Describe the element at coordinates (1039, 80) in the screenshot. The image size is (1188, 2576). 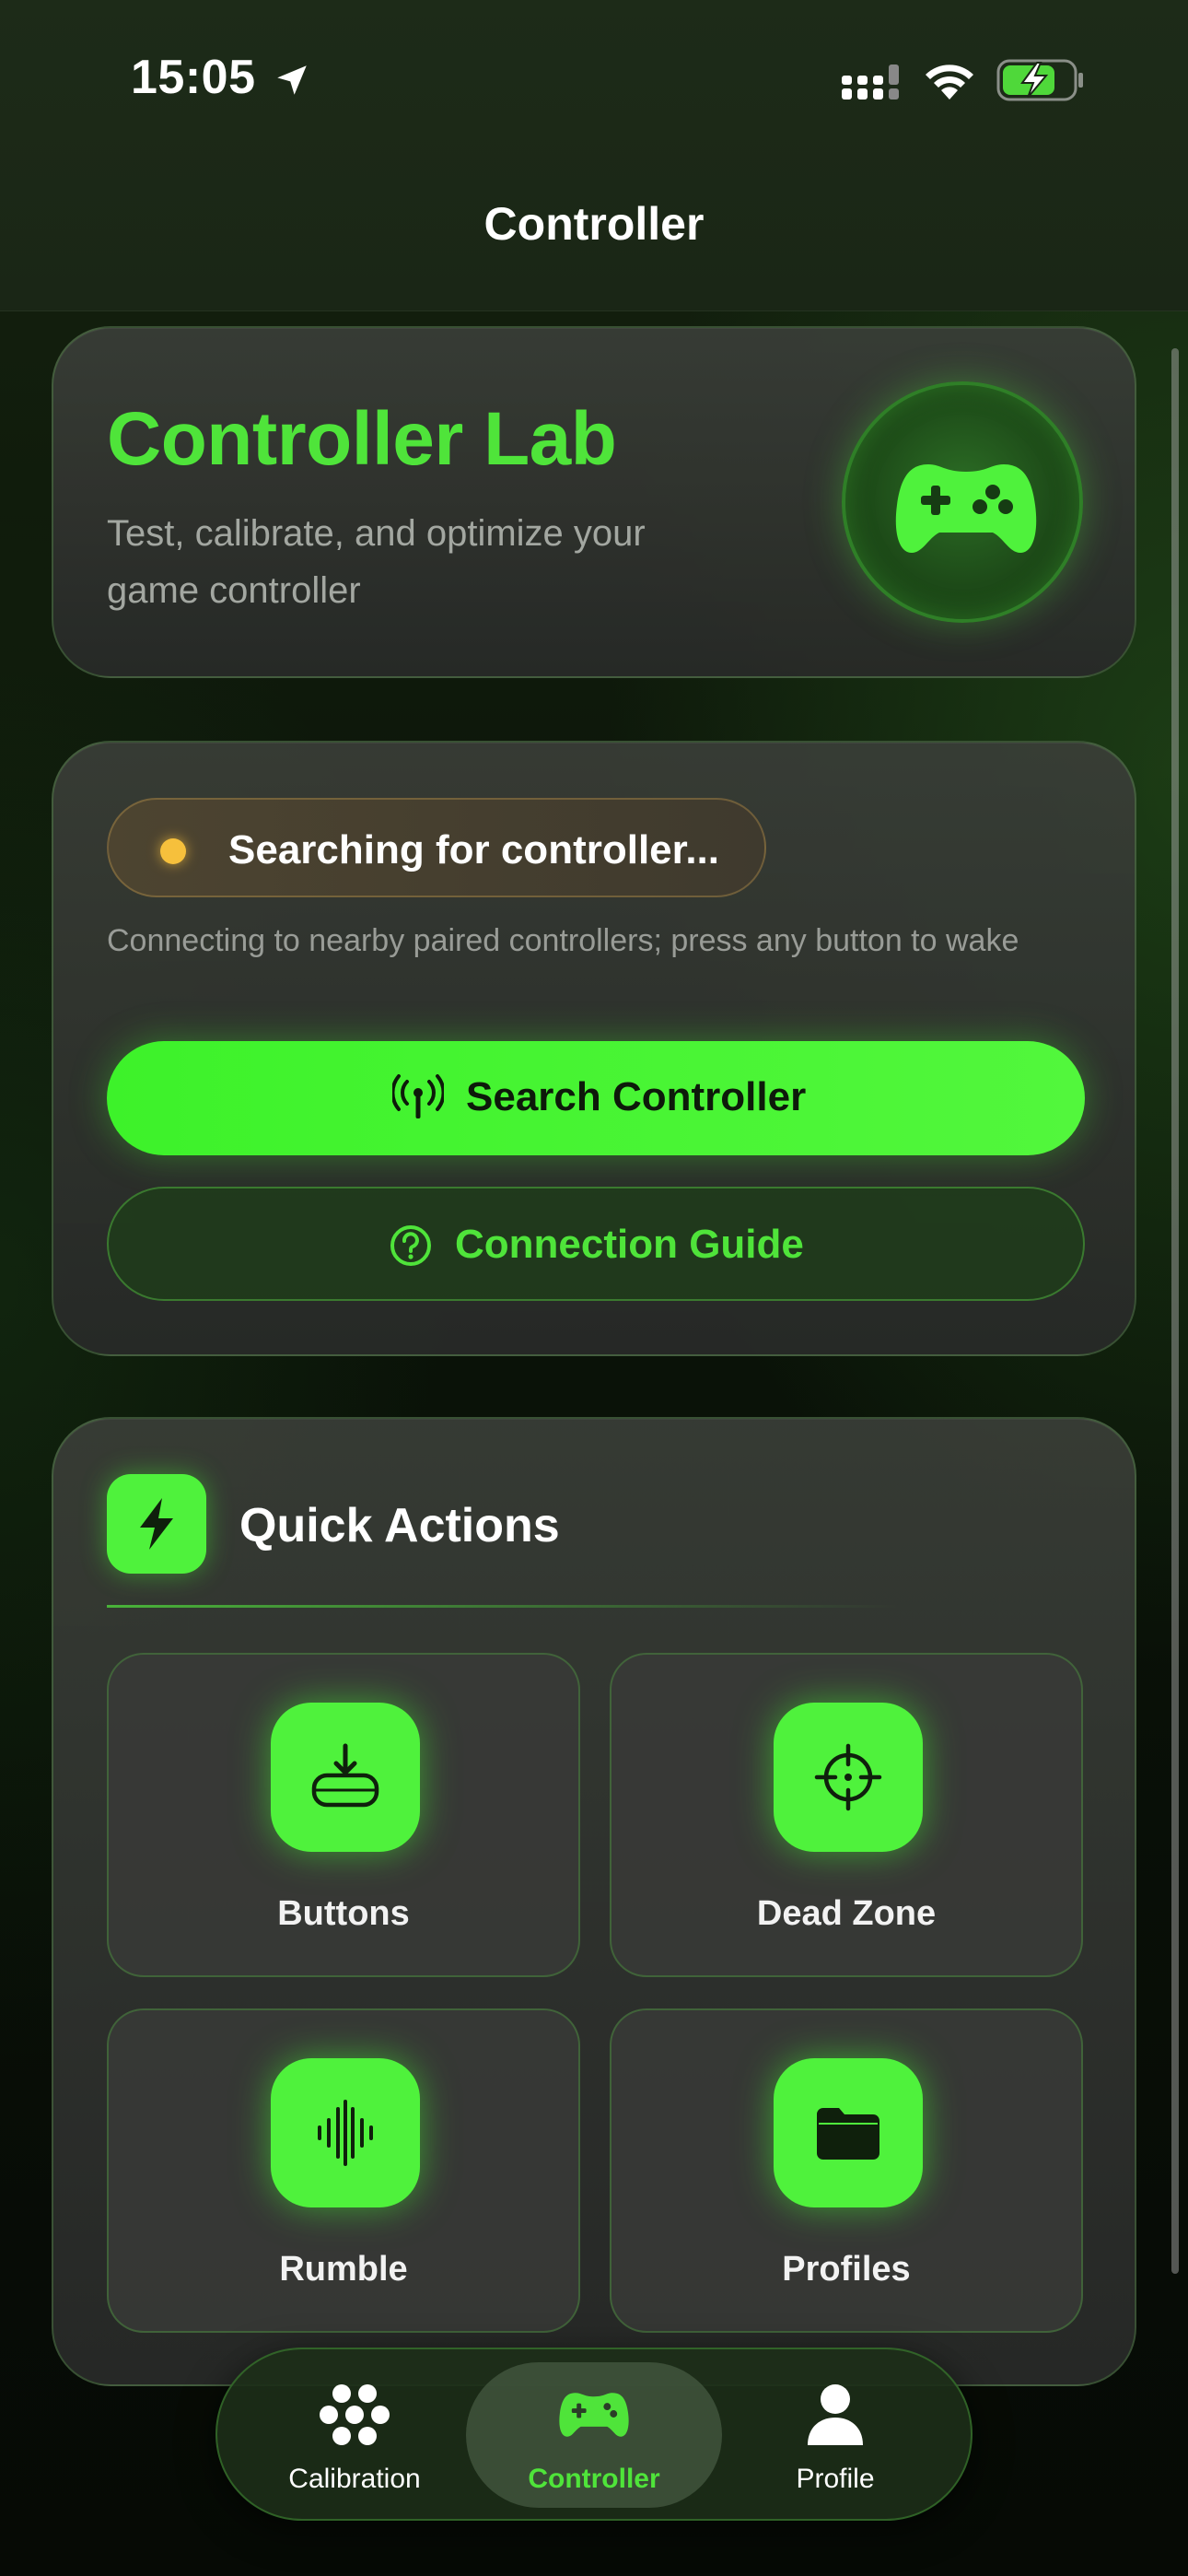
I see `battery-charging-icon` at that location.